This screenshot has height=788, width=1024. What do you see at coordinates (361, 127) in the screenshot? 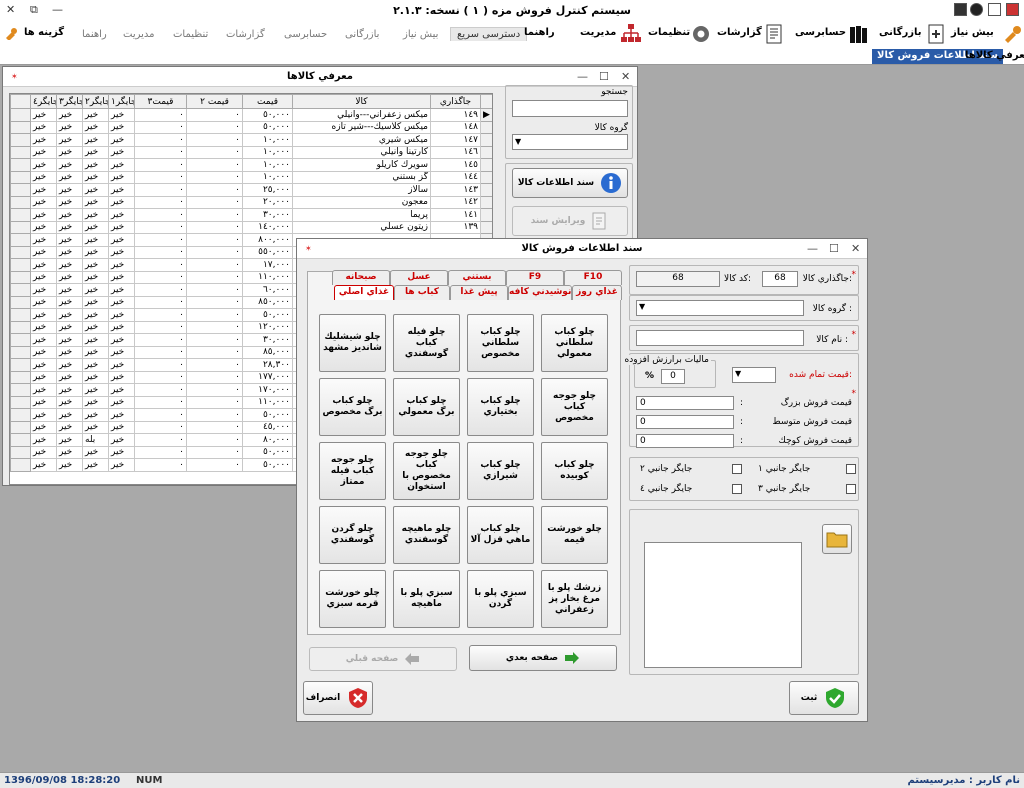
I see `table-cell: ميكس كلاسيك---شير تازه` at bounding box center [361, 127].